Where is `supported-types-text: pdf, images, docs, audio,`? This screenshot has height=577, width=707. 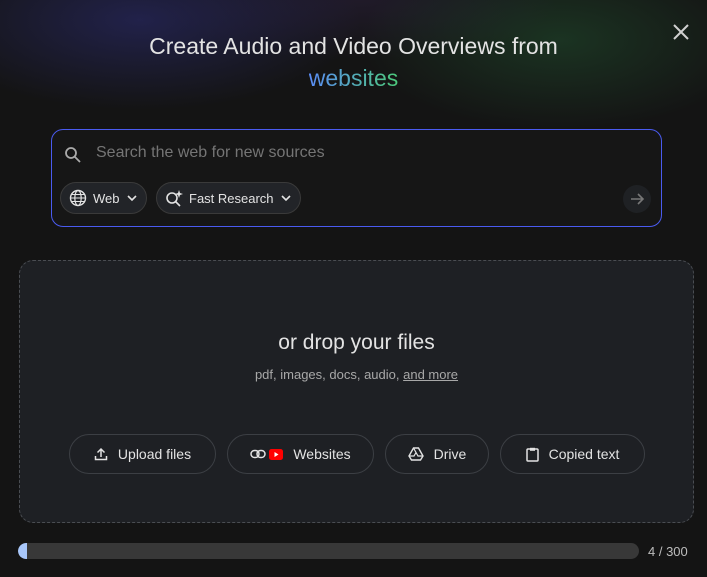 supported-types-text: pdf, images, docs, audio, is located at coordinates (327, 374).